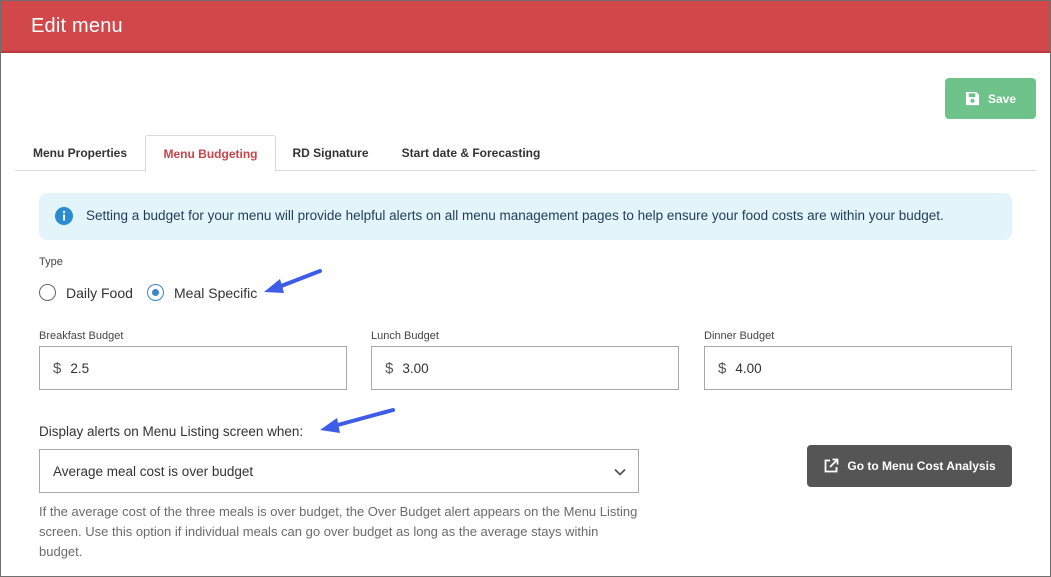 This screenshot has height=577, width=1051. Describe the element at coordinates (831, 465) in the screenshot. I see `external-link-icon` at that location.